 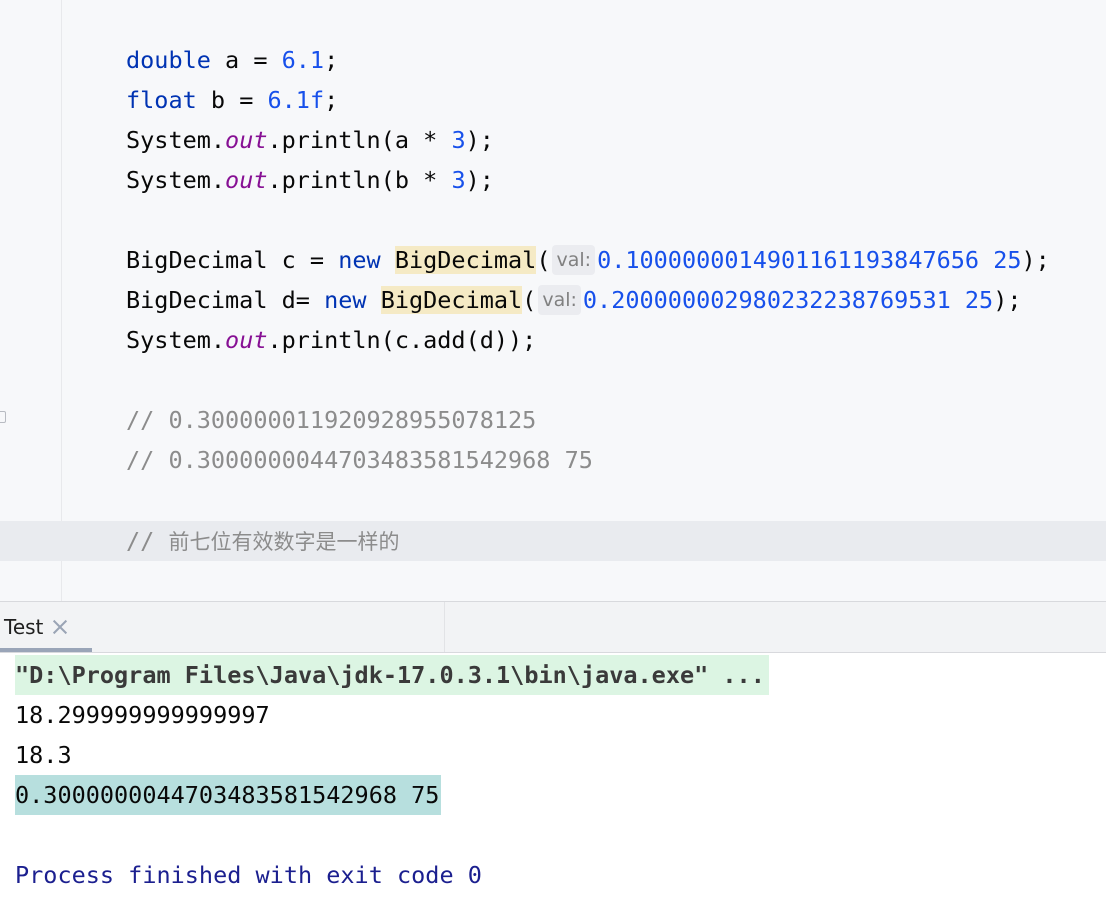 What do you see at coordinates (161, 100) in the screenshot?
I see `keyword: float` at bounding box center [161, 100].